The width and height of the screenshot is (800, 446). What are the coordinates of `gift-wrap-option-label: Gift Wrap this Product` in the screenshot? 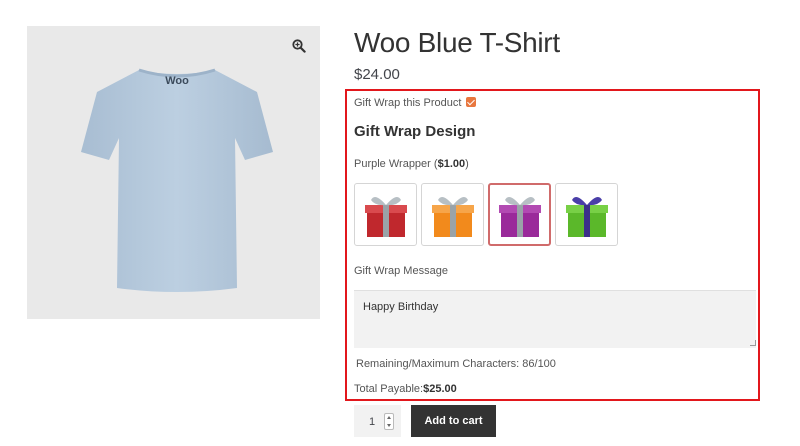 It's located at (408, 103).